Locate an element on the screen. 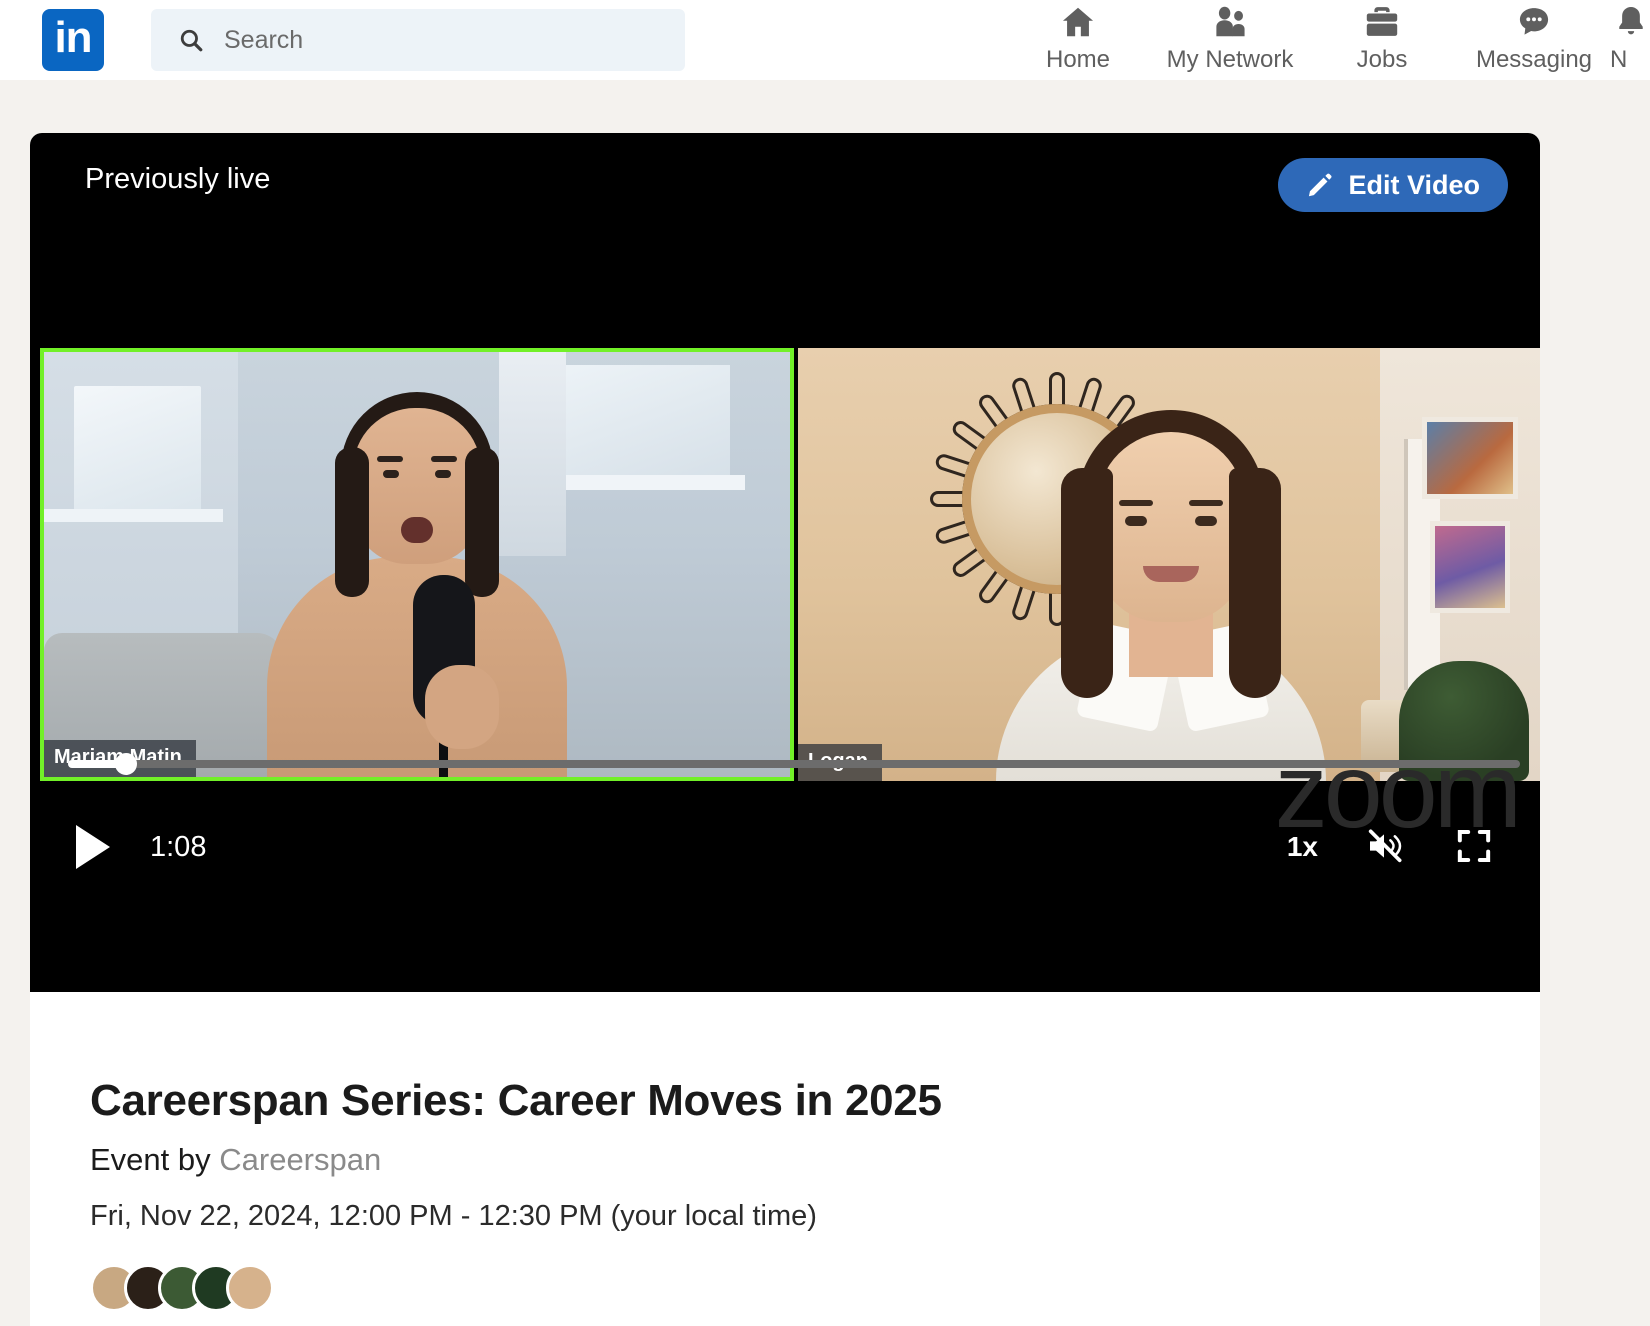  nav-left-group: in Search is located at coordinates (342, 40).